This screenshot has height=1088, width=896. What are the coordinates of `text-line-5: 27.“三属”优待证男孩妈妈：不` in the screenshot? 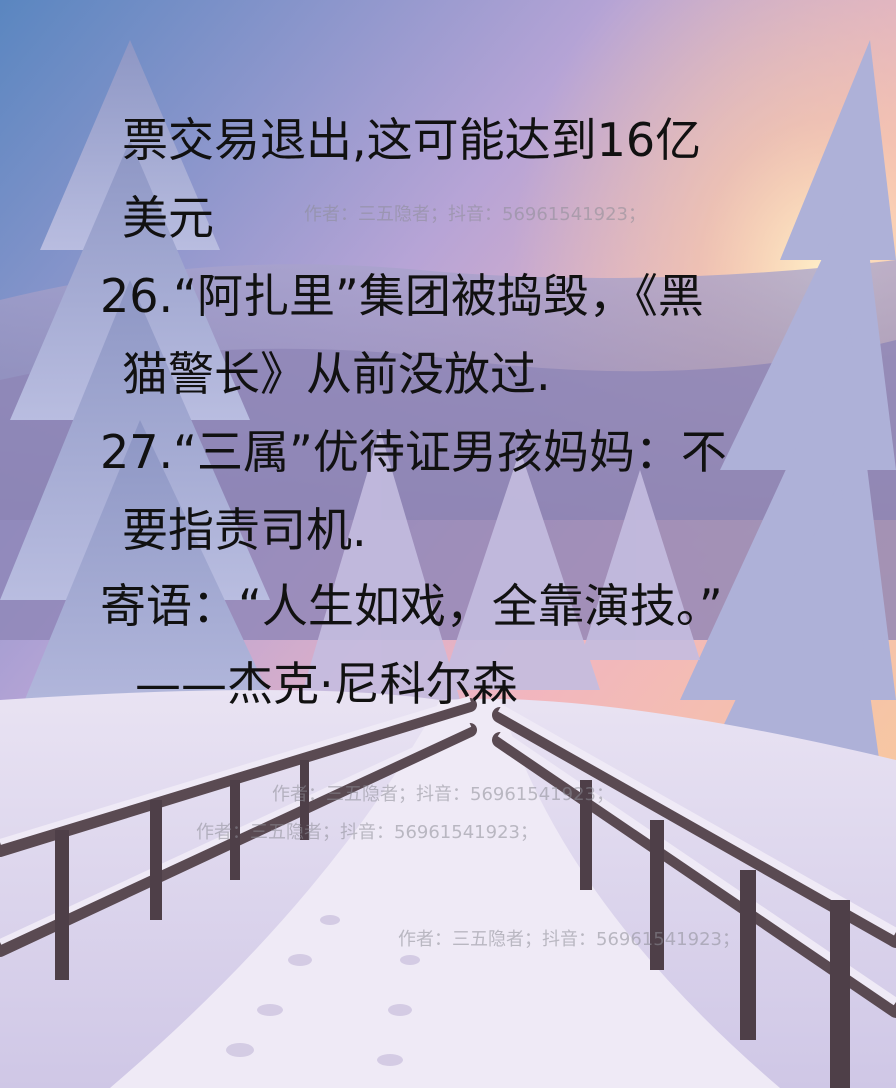 It's located at (413, 452).